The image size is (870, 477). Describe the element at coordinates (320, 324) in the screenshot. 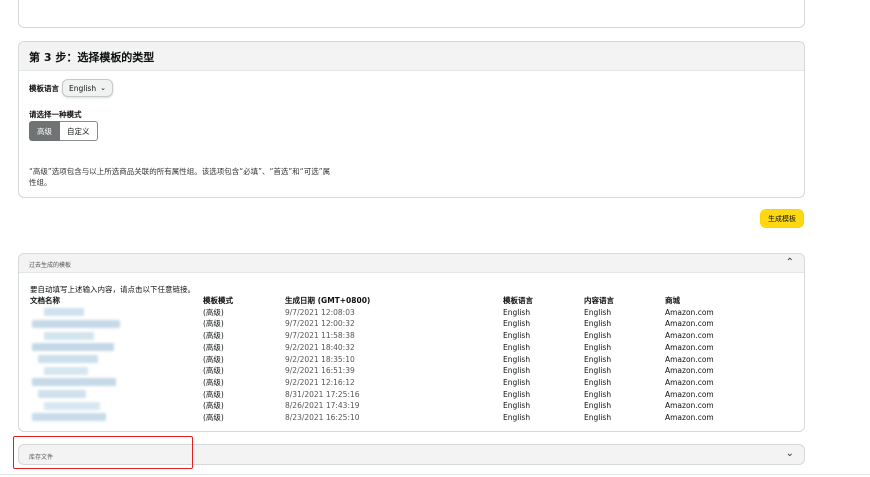

I see `cell-date: 9/7/2021 12:00:32` at that location.